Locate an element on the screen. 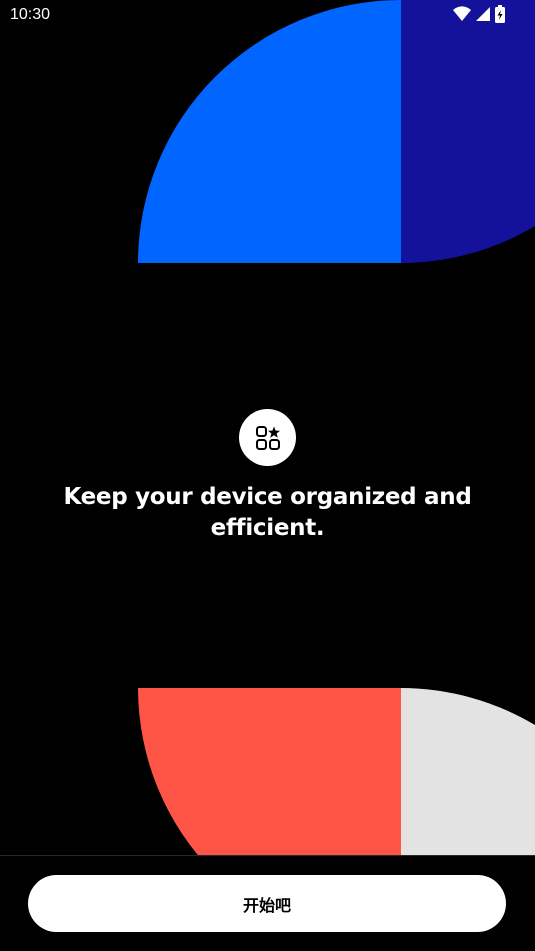 The height and width of the screenshot is (951, 535). top-blue-quarter-shape is located at coordinates (269, 131).